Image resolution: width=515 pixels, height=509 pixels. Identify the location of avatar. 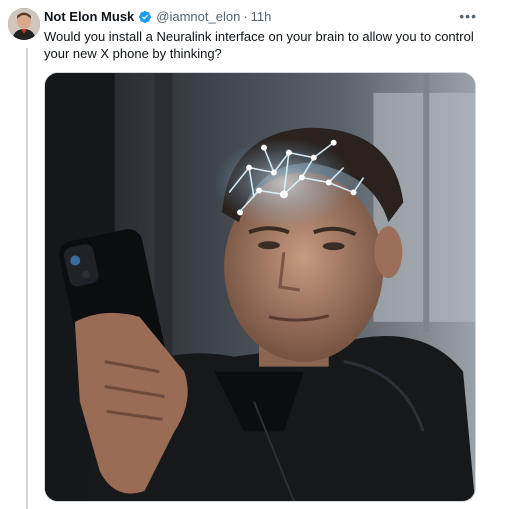
(24, 24).